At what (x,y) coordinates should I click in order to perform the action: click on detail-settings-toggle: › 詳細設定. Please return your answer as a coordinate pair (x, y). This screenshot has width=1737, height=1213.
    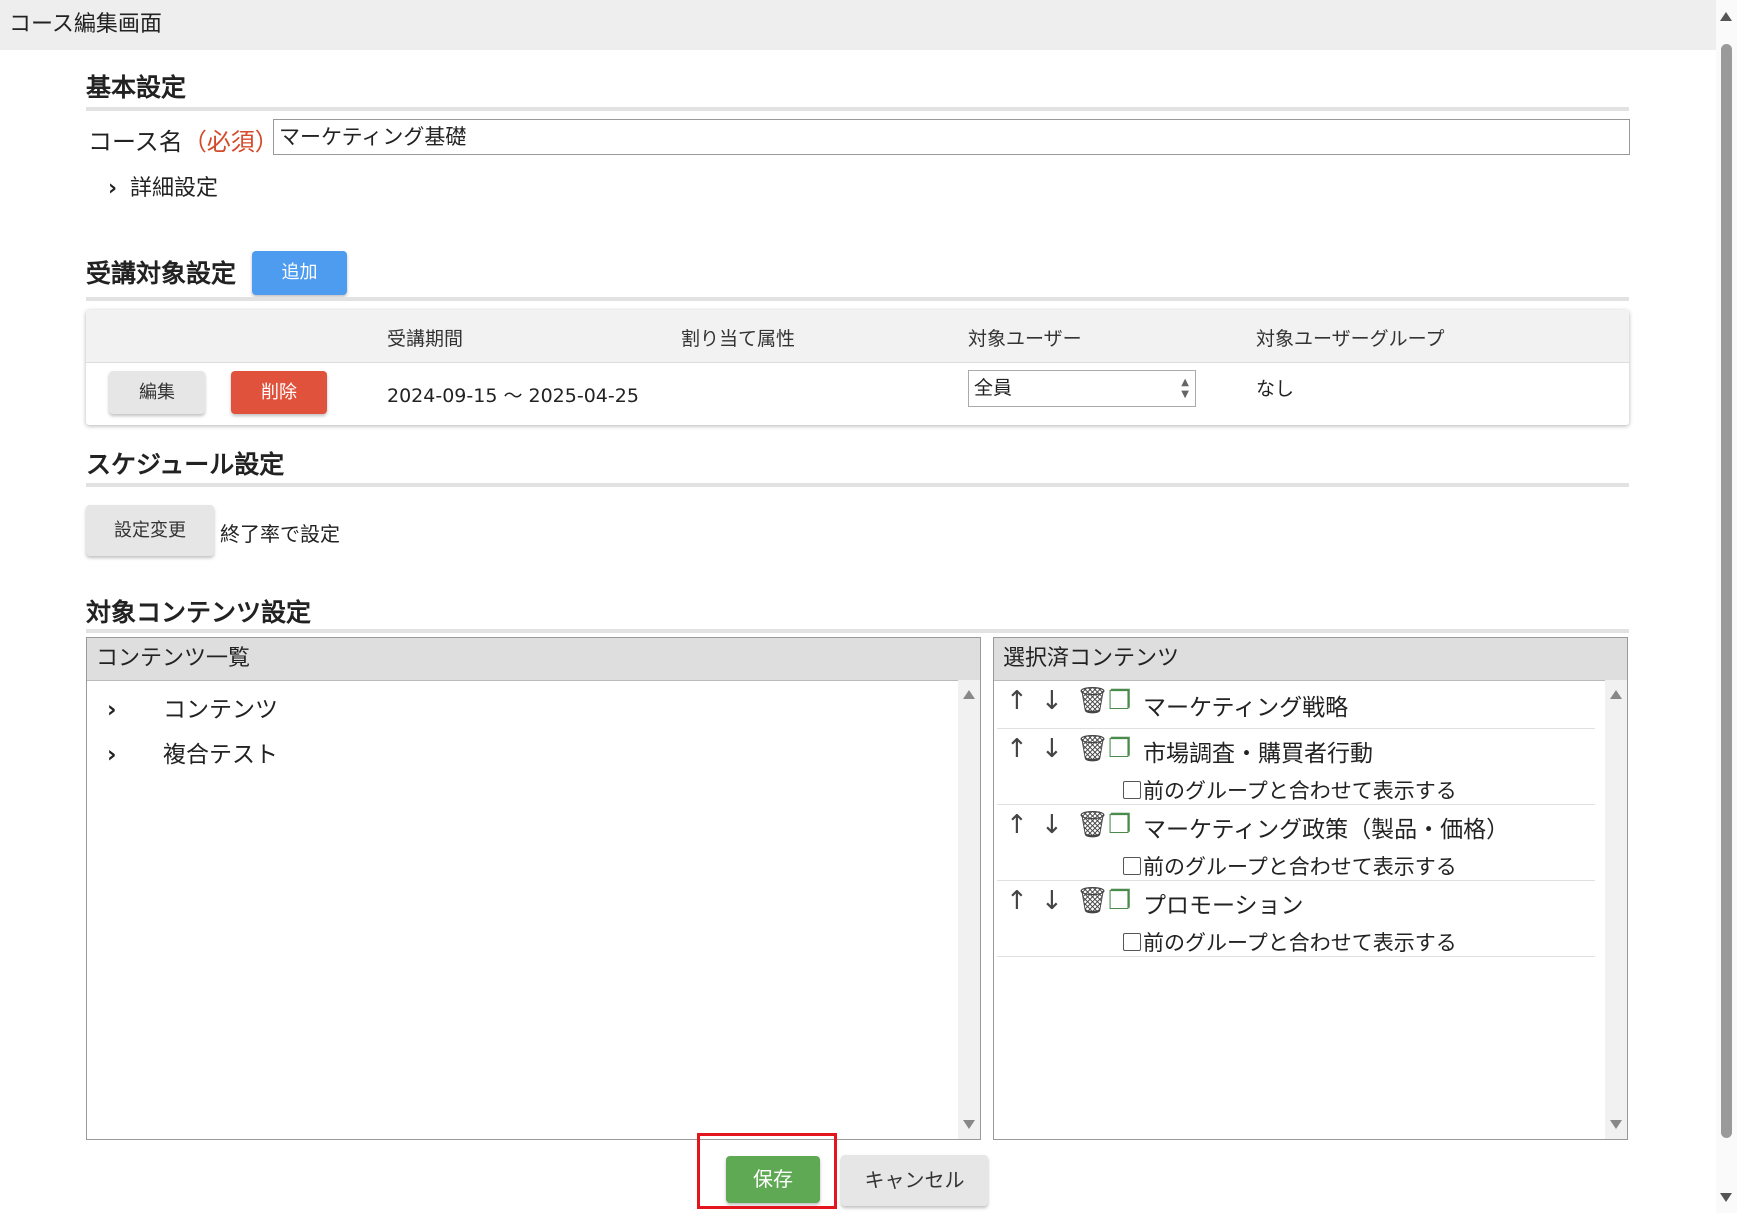
    Looking at the image, I should click on (163, 186).